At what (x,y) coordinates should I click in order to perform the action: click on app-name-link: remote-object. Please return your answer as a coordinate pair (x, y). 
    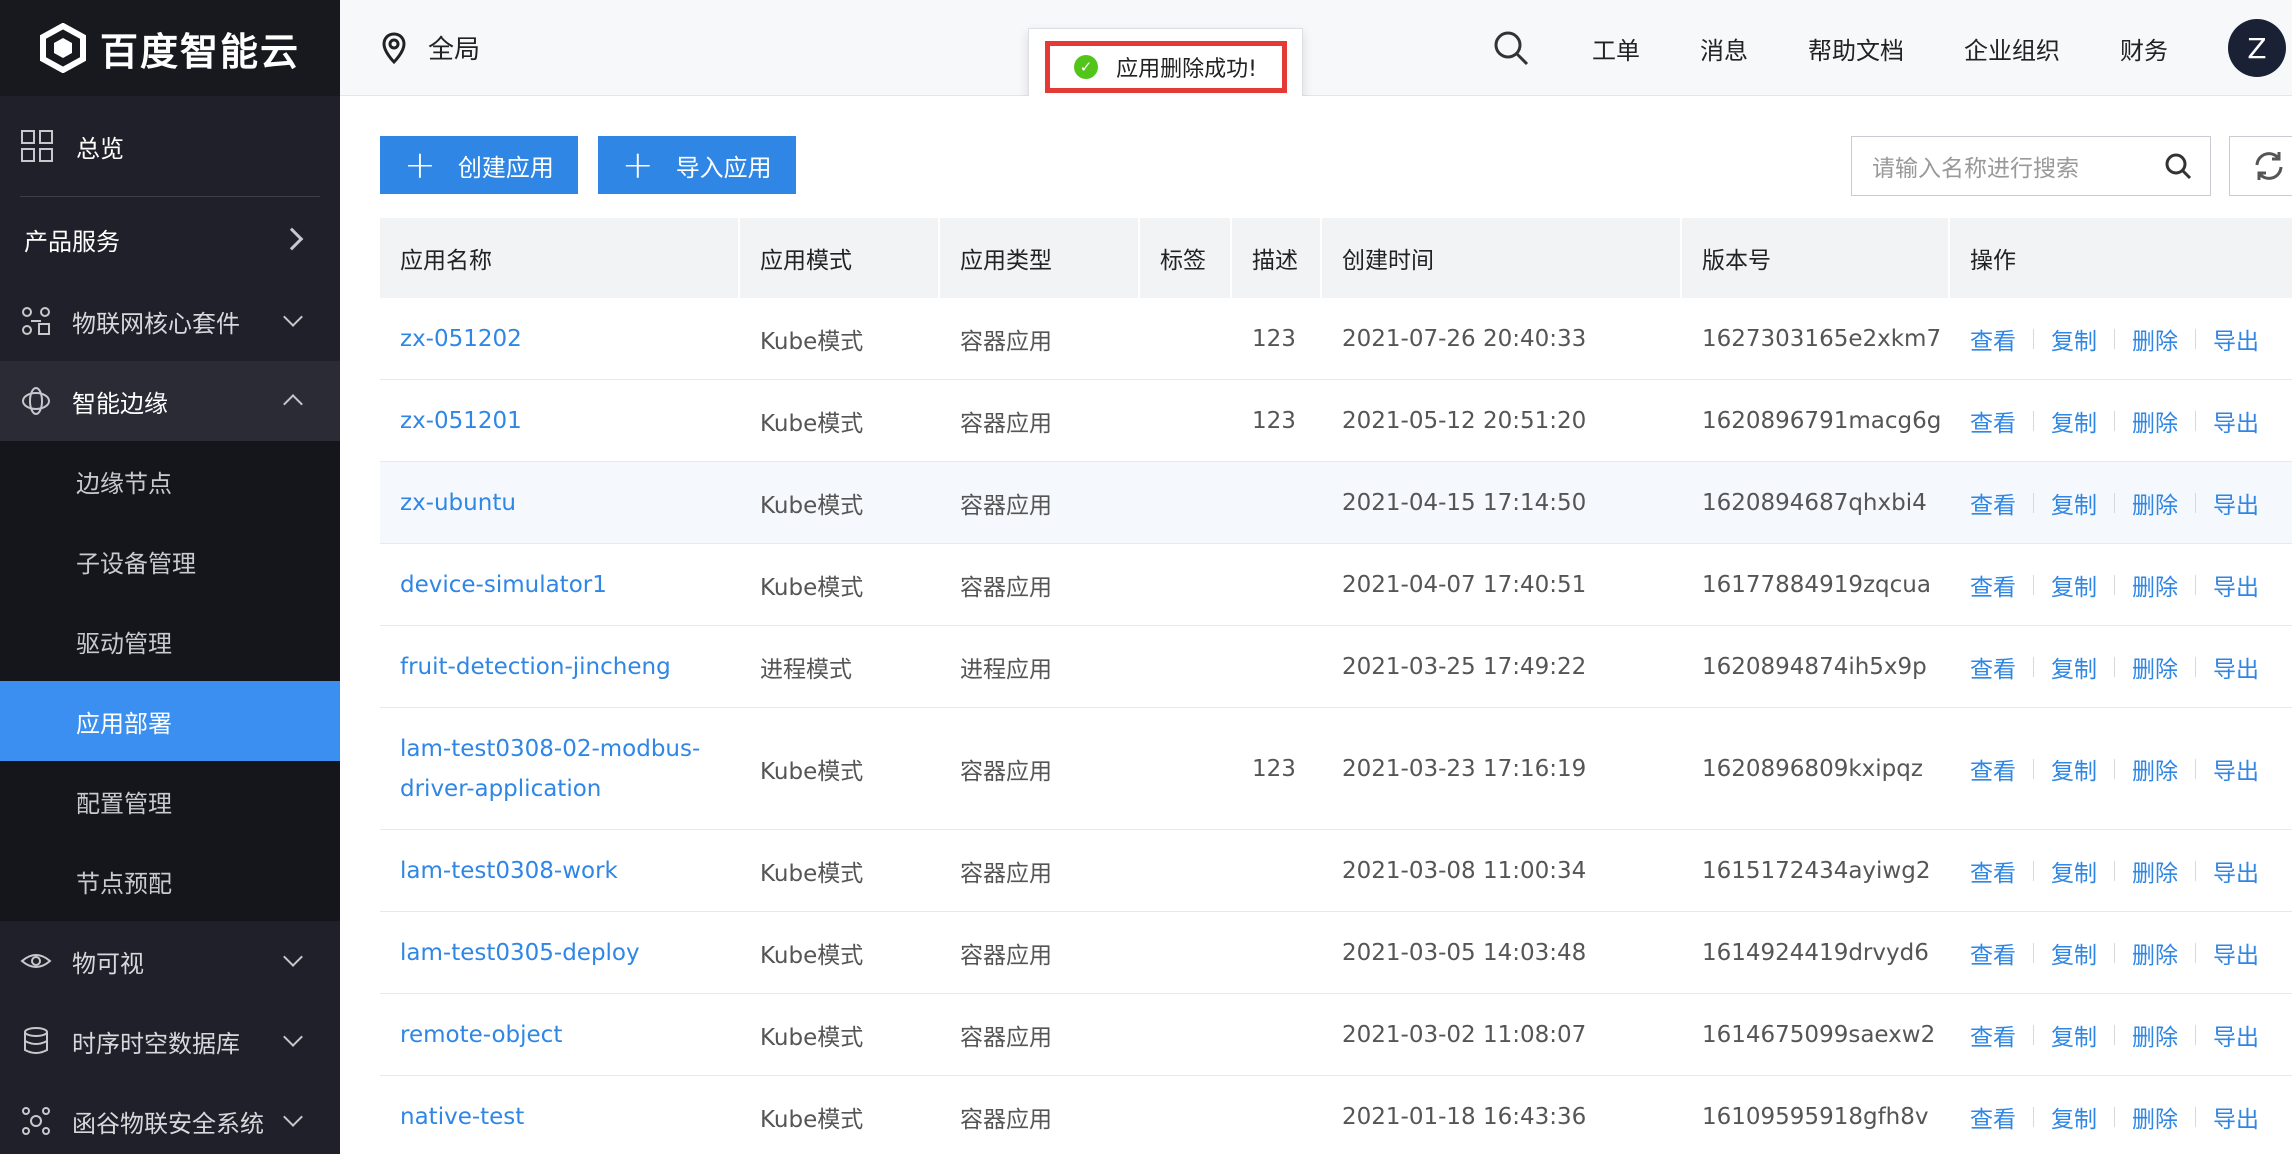
    Looking at the image, I should click on (560, 1034).